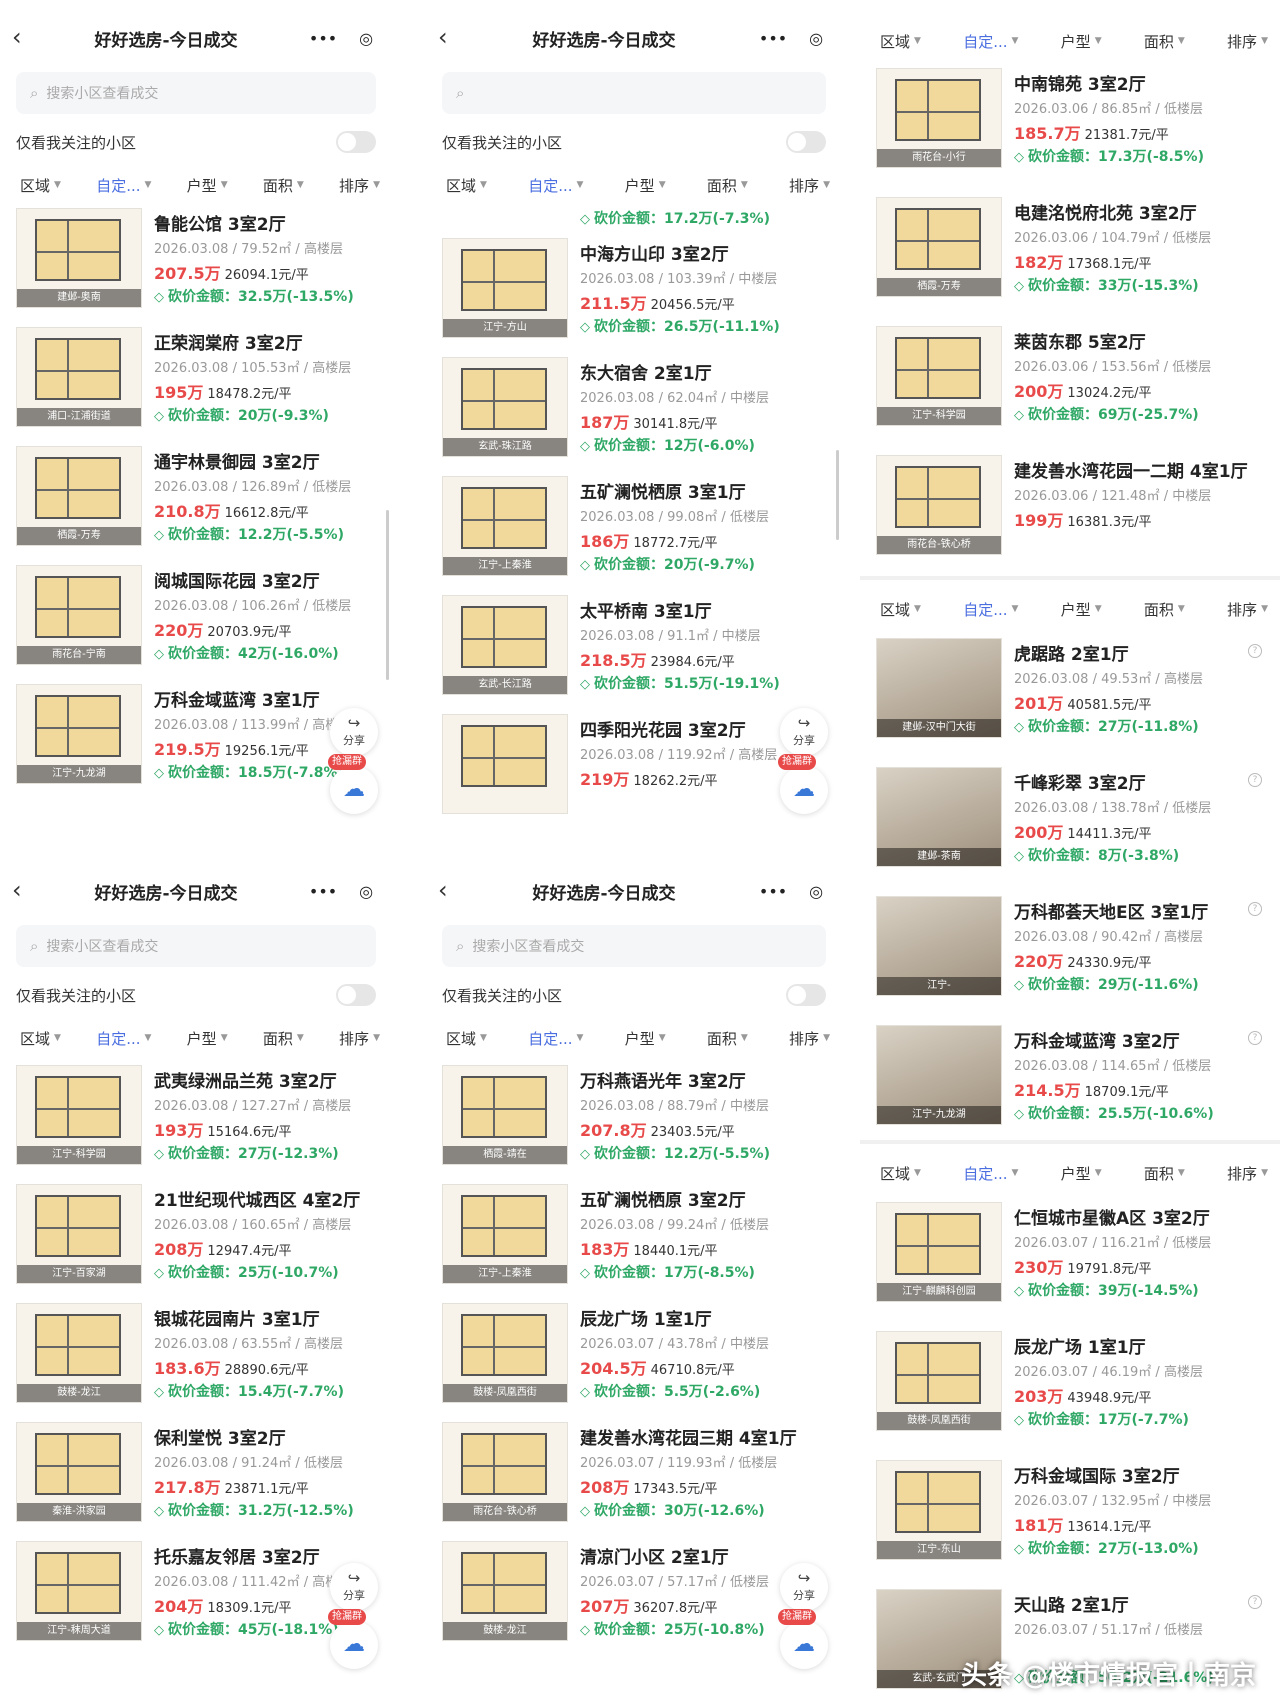 This screenshot has width=1280, height=1706. I want to click on district-tag: 江宁-东山, so click(939, 1550).